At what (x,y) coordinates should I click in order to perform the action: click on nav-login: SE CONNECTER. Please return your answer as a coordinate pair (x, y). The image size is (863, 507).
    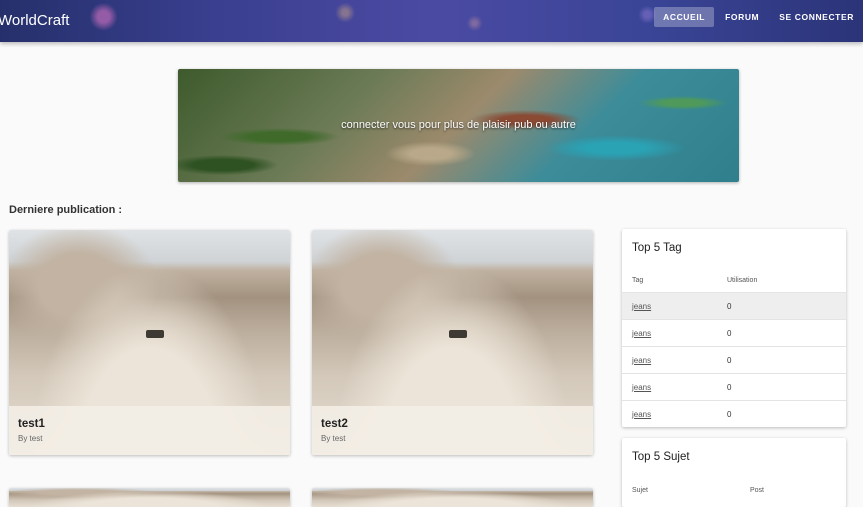
    Looking at the image, I should click on (816, 17).